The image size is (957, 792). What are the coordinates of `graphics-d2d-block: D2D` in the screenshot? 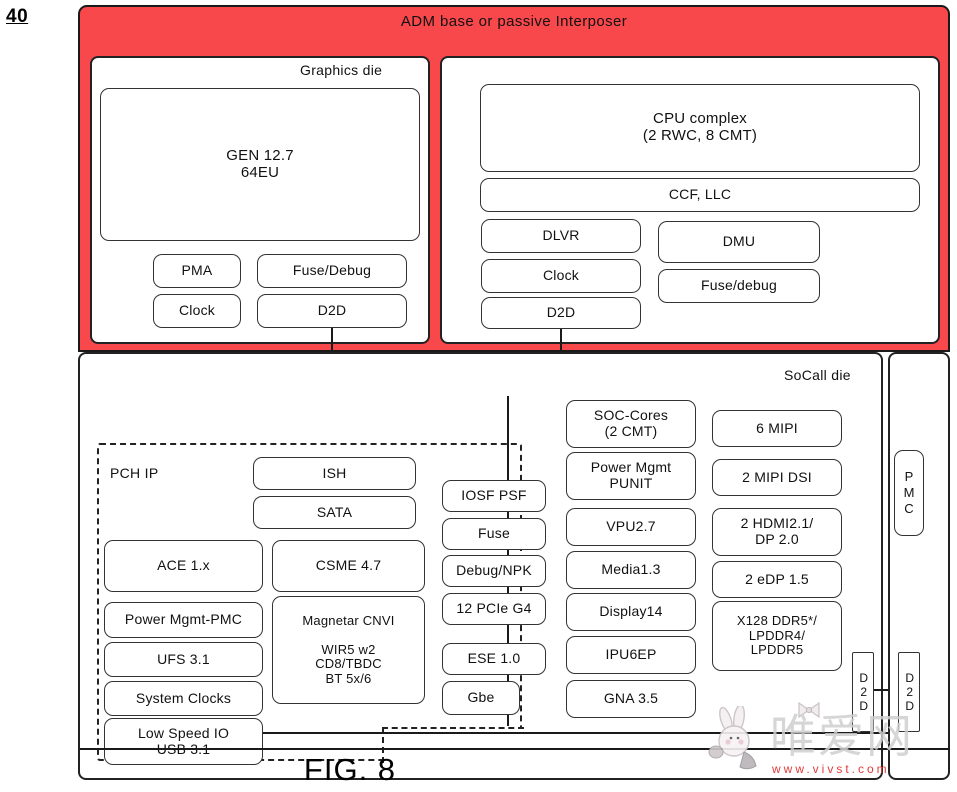 It's located at (332, 311).